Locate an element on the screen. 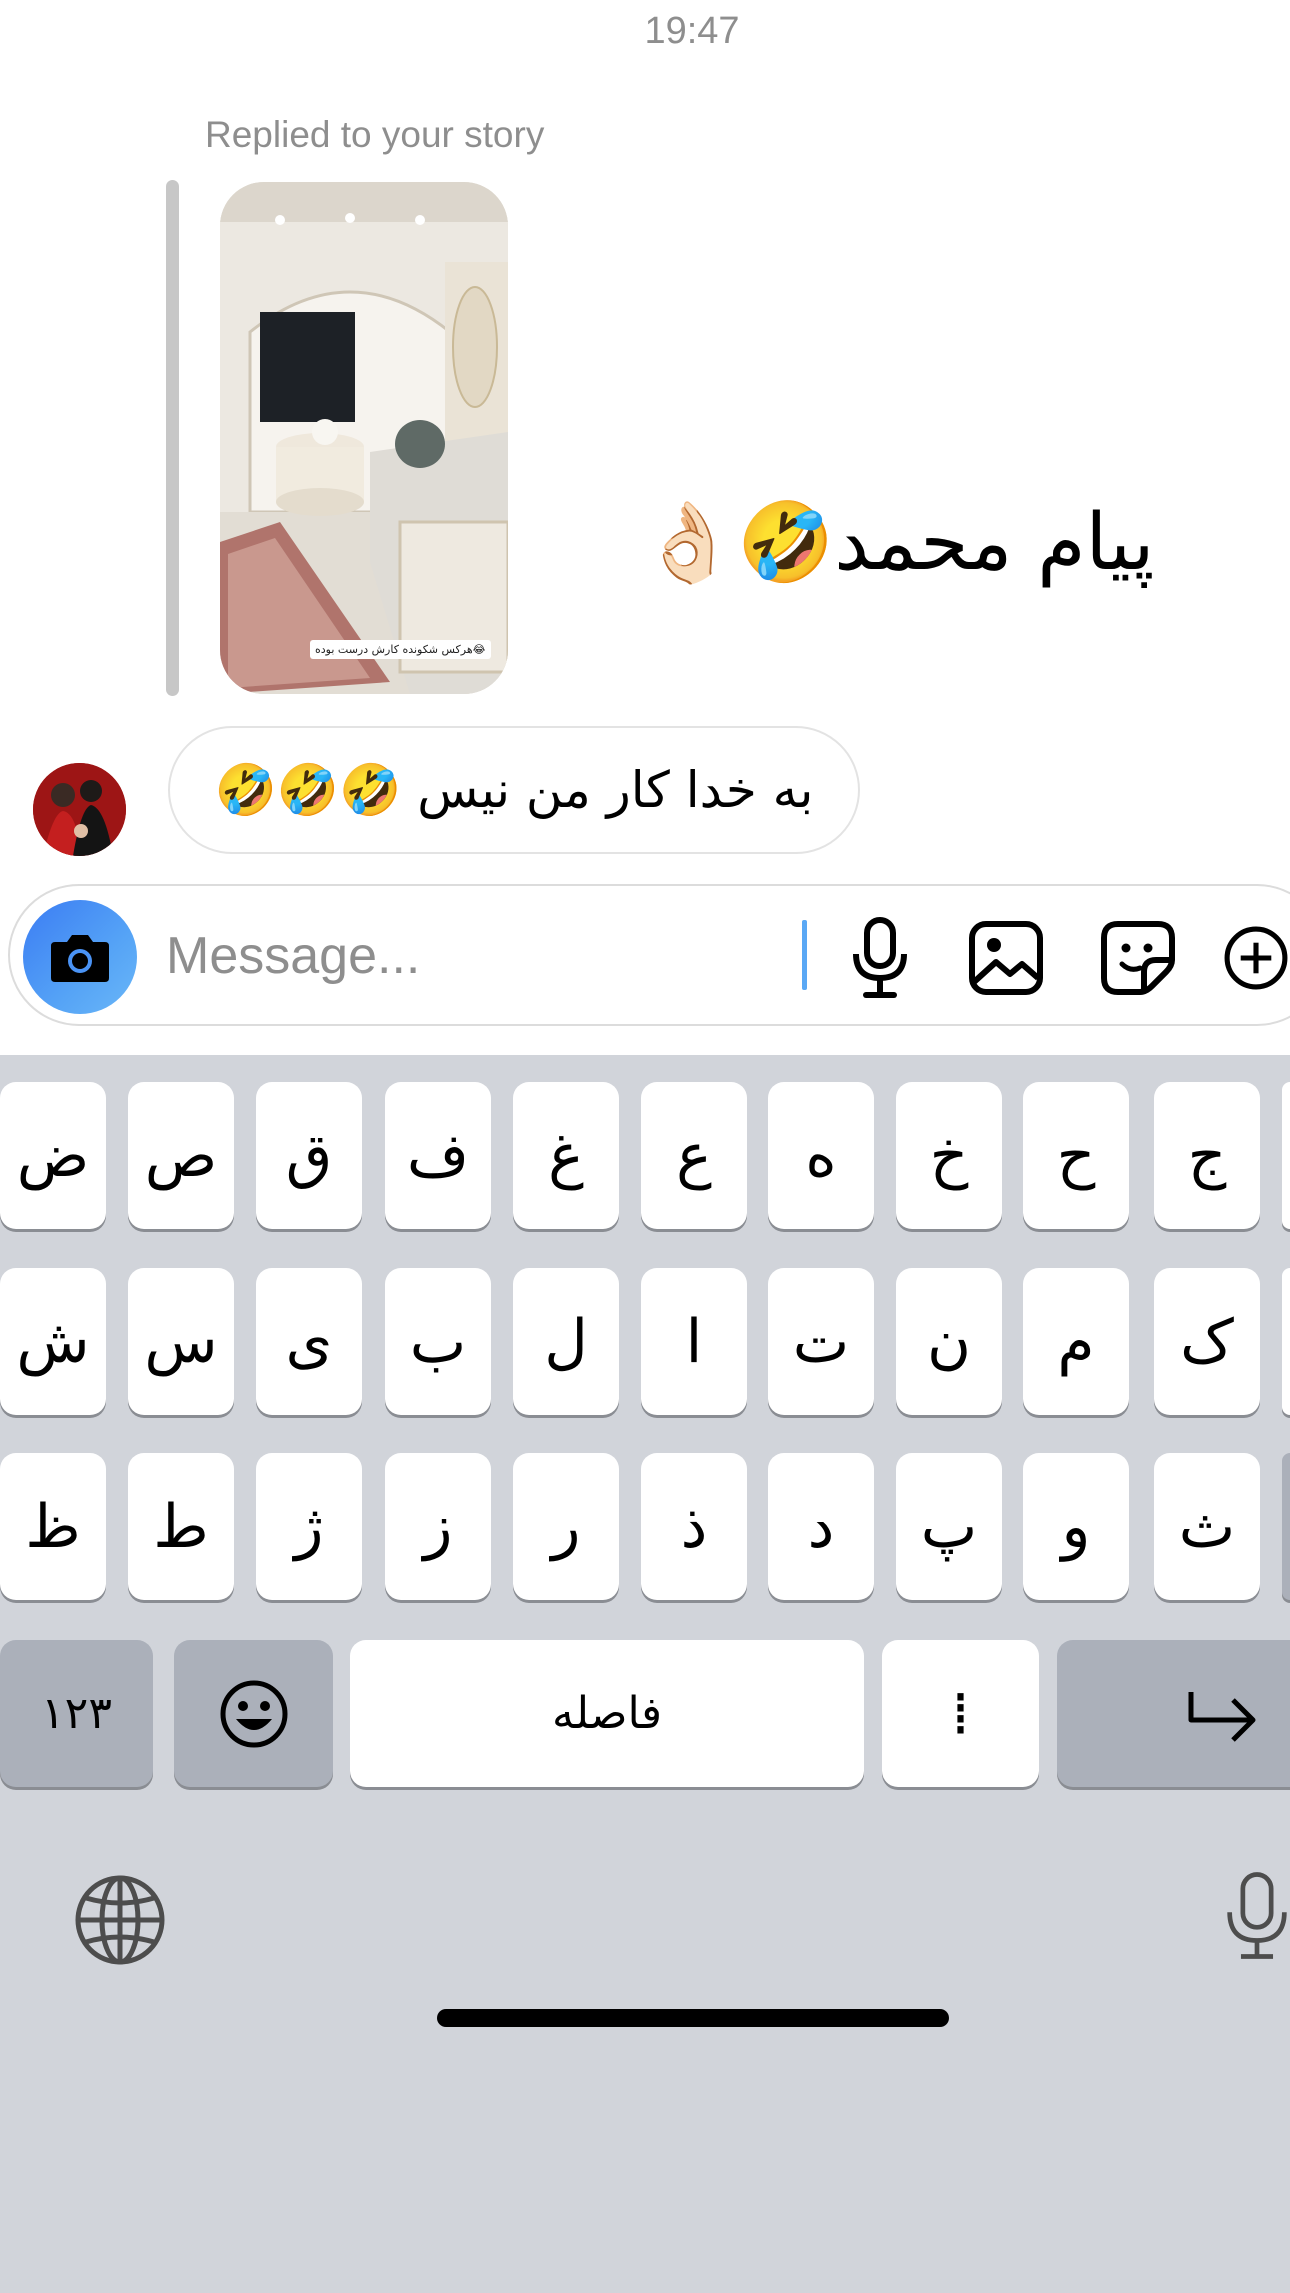 This screenshot has height=2293, width=1290. backspace-key-partial is located at coordinates (1286, 1526).